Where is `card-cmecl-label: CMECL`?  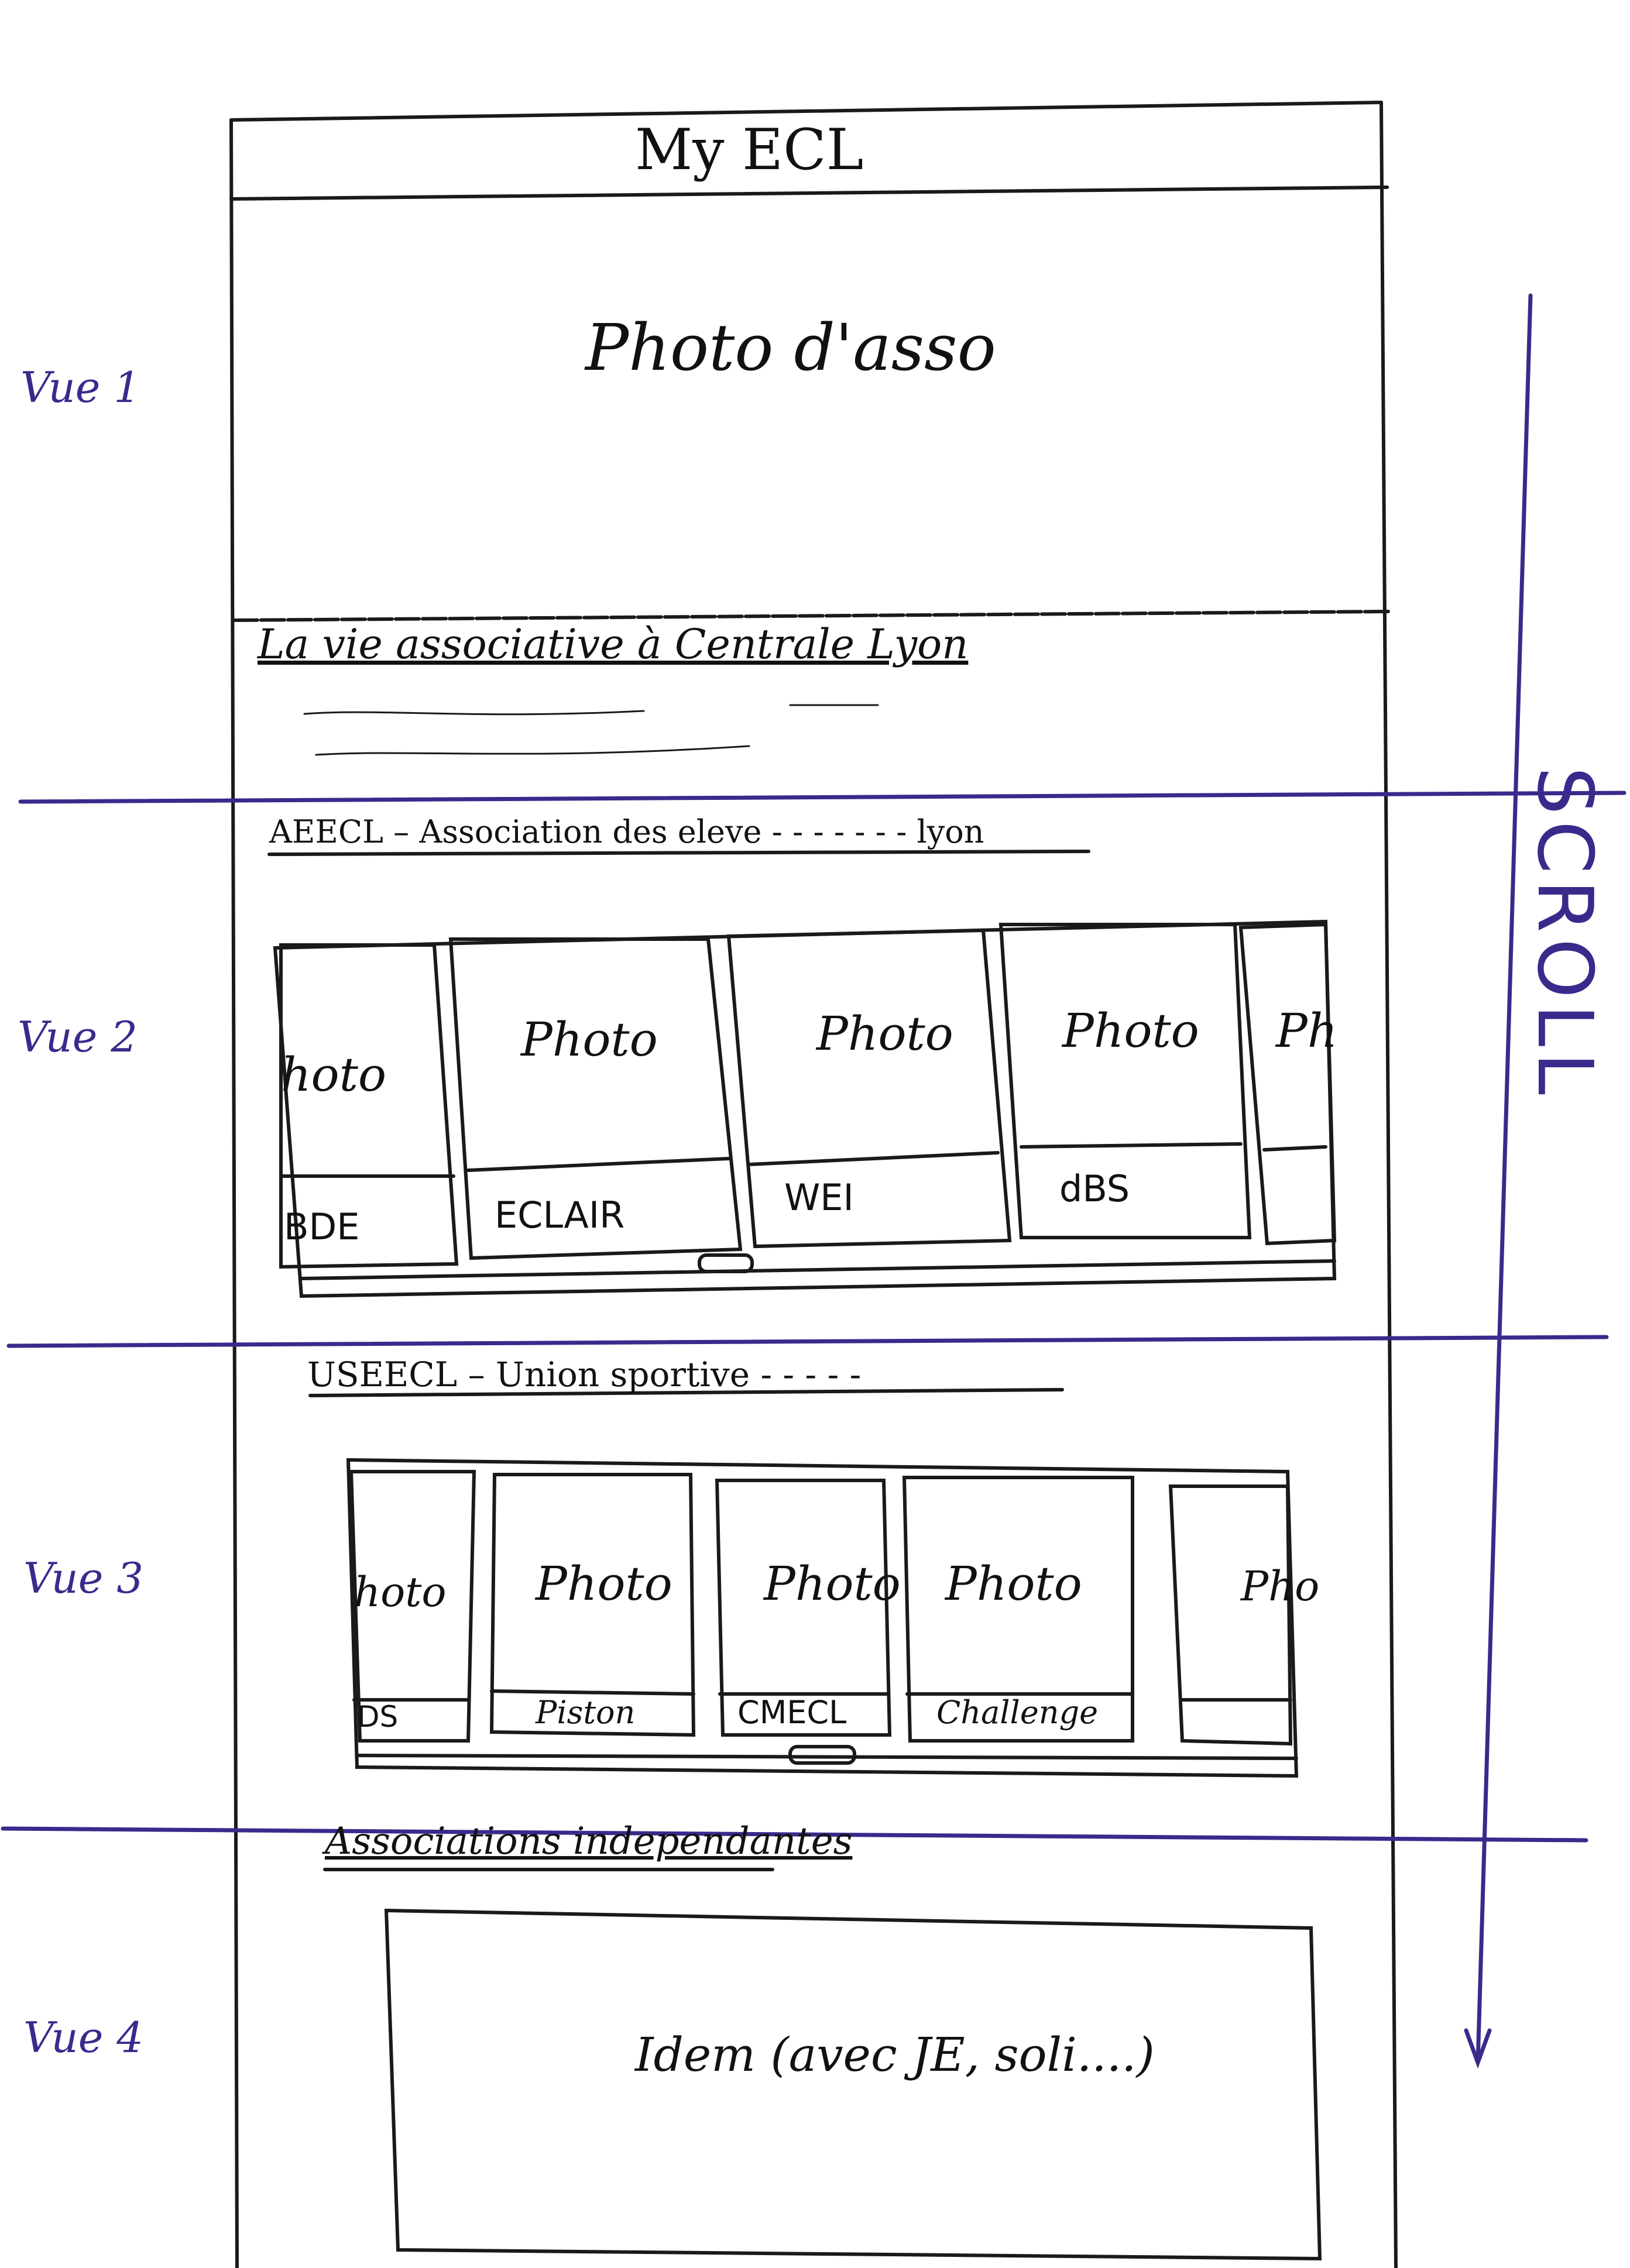 card-cmecl-label: CMECL is located at coordinates (791, 1712).